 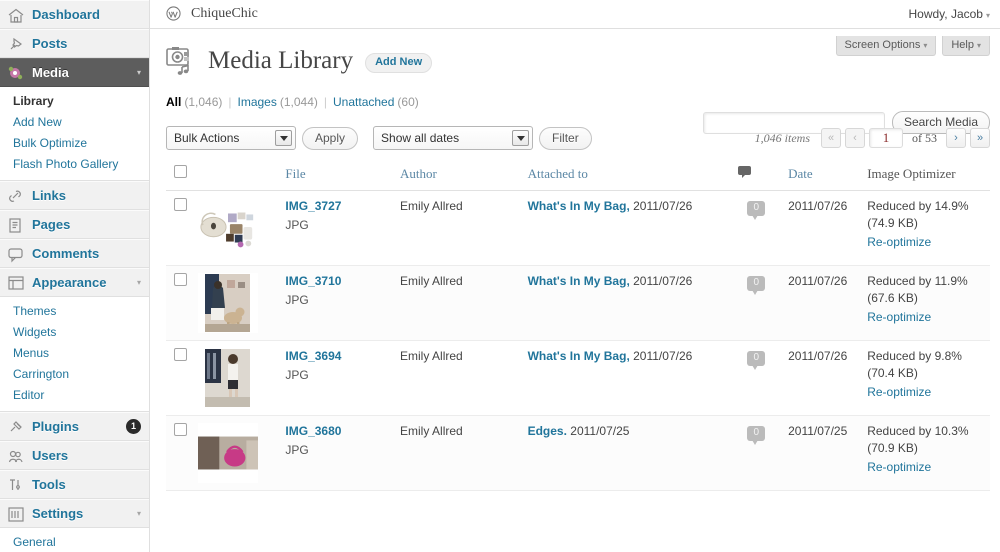 What do you see at coordinates (626, 303) in the screenshot?
I see `row-attached-cell: What's In My Bag, 2011/07/26` at bounding box center [626, 303].